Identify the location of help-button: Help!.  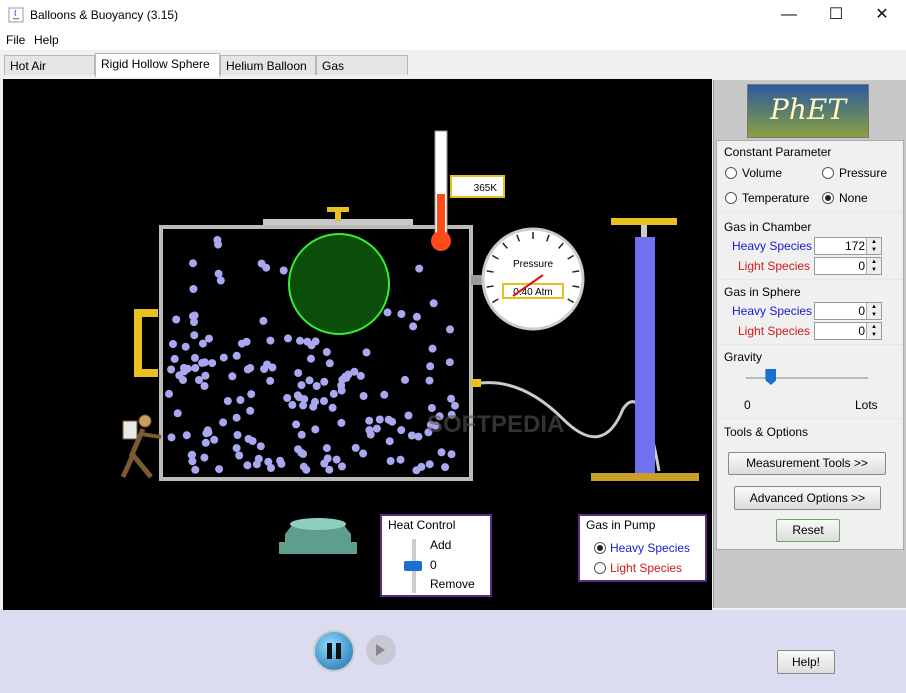
(806, 662).